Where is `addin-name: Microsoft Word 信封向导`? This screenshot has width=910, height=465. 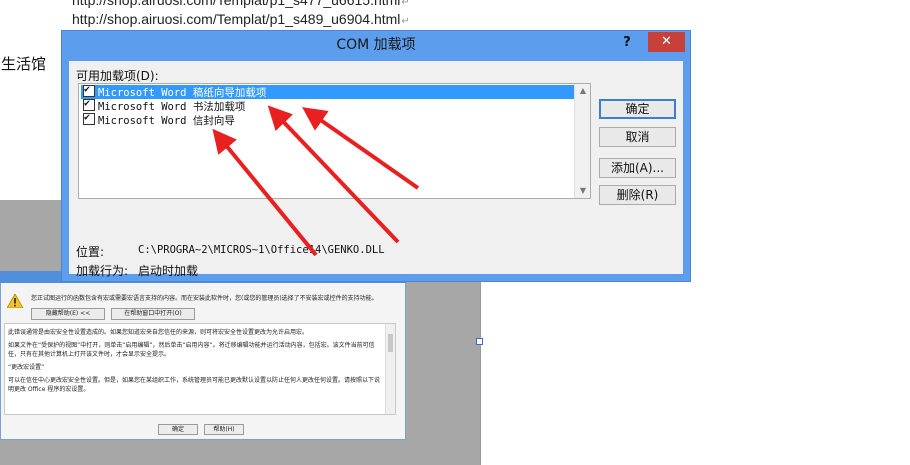
addin-name: Microsoft Word 信封向导 is located at coordinates (166, 121).